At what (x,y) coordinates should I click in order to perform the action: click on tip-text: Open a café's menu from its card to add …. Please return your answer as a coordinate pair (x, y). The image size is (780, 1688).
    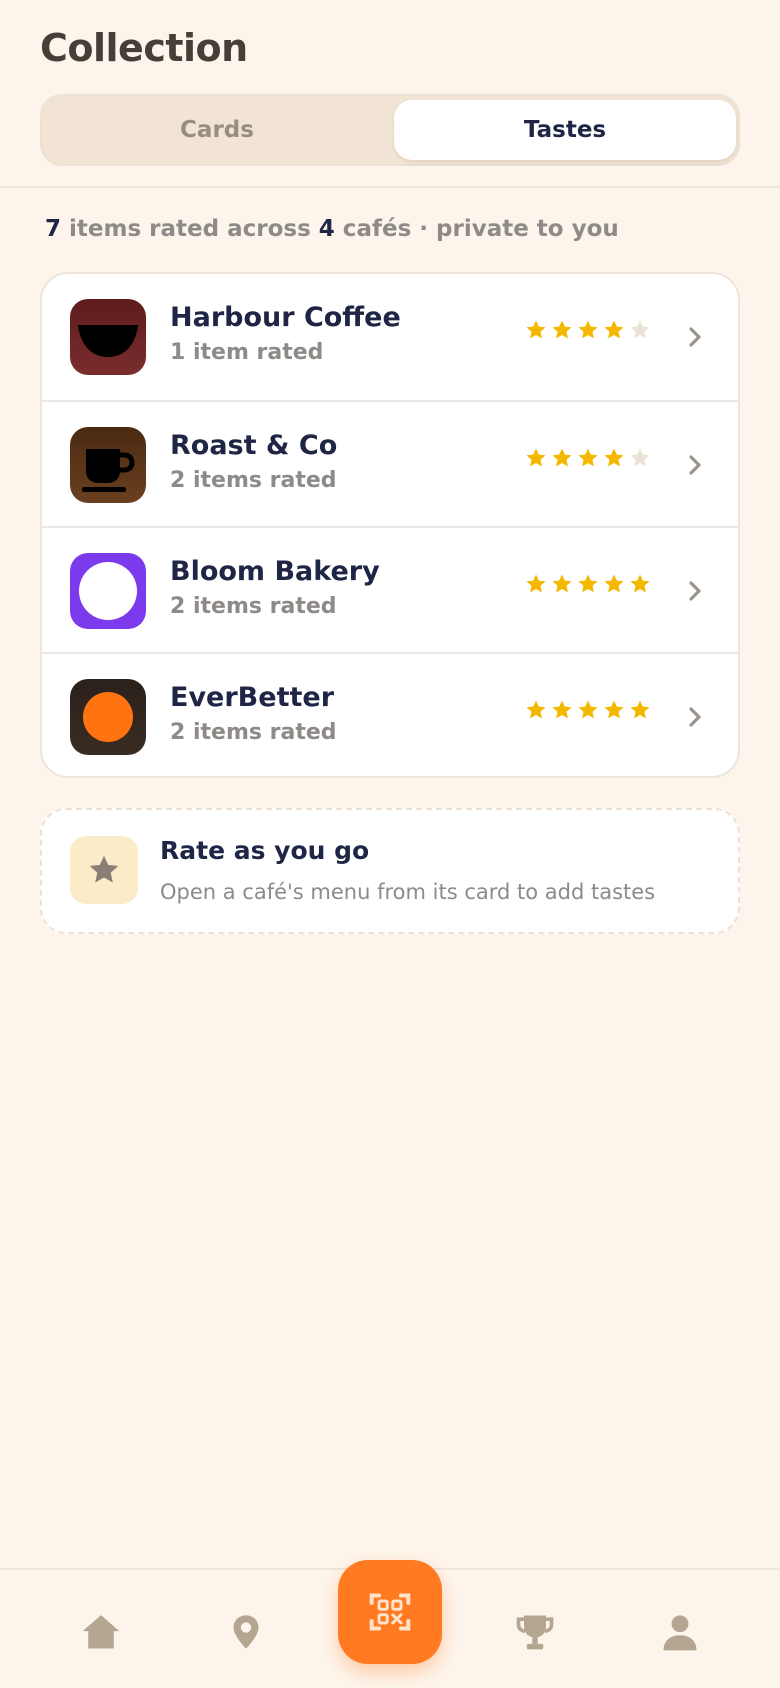
    Looking at the image, I should click on (408, 892).